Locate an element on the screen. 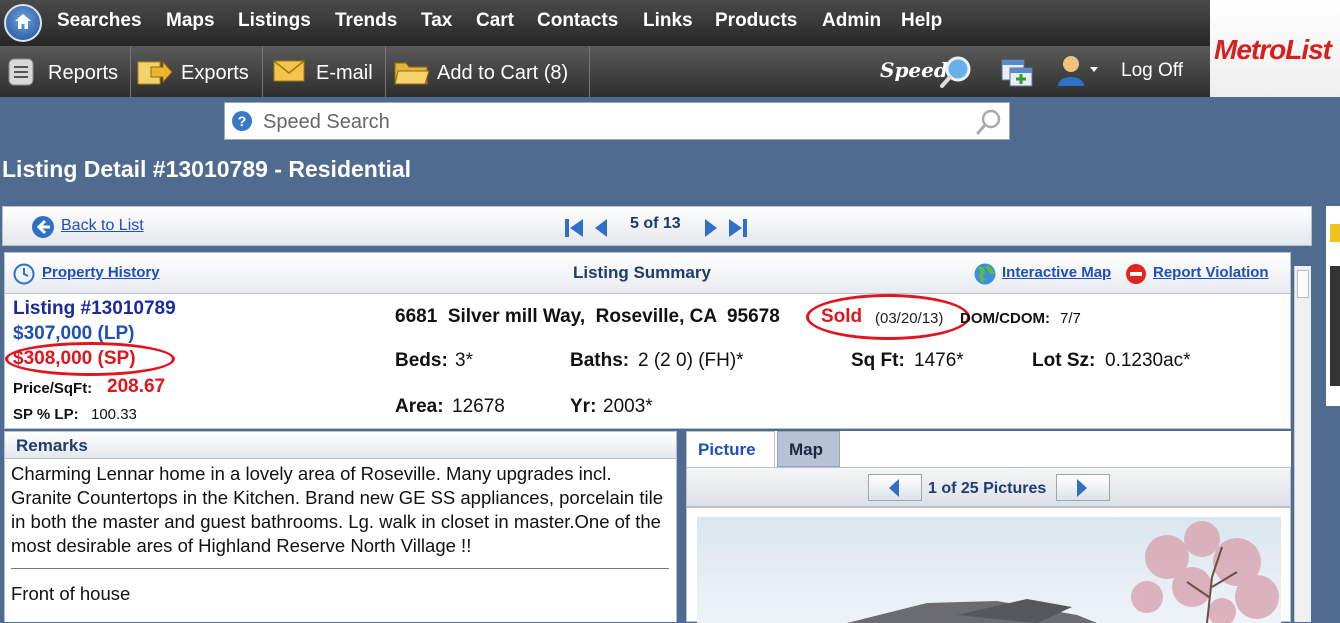 The height and width of the screenshot is (623, 1340). home-icon is located at coordinates (23, 23).